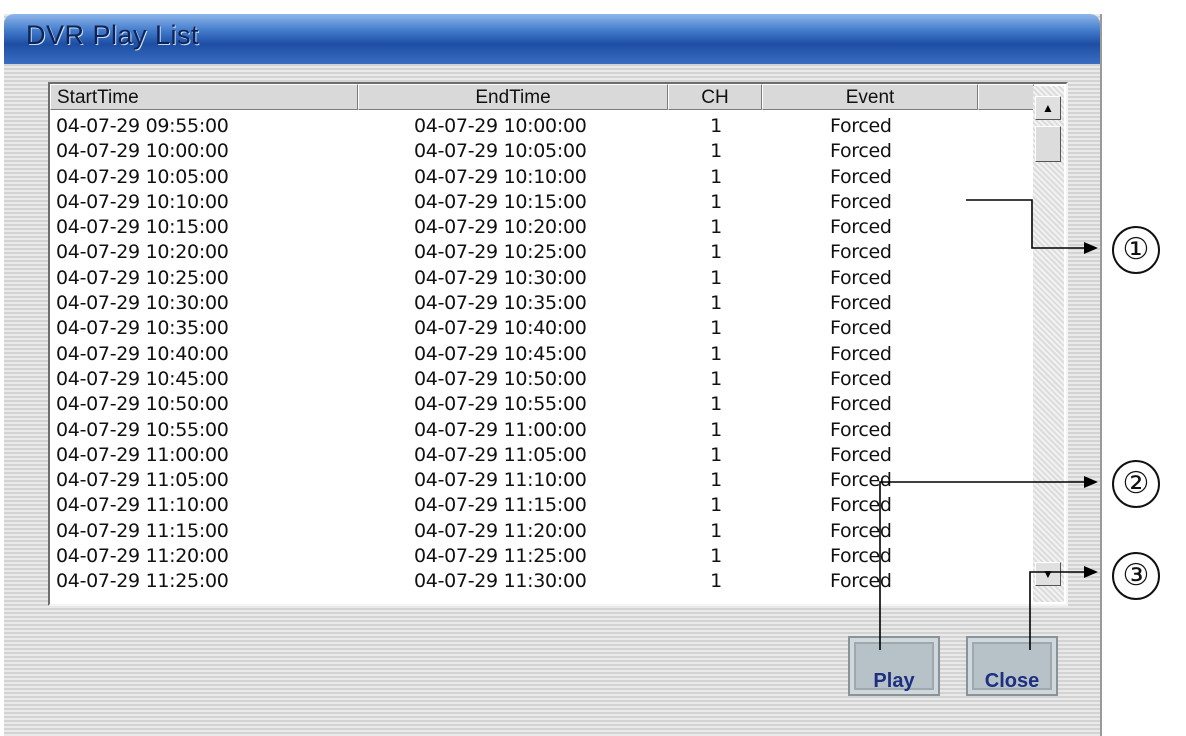 This screenshot has width=1186, height=736. What do you see at coordinates (1136, 484) in the screenshot?
I see `callout-2: ②` at bounding box center [1136, 484].